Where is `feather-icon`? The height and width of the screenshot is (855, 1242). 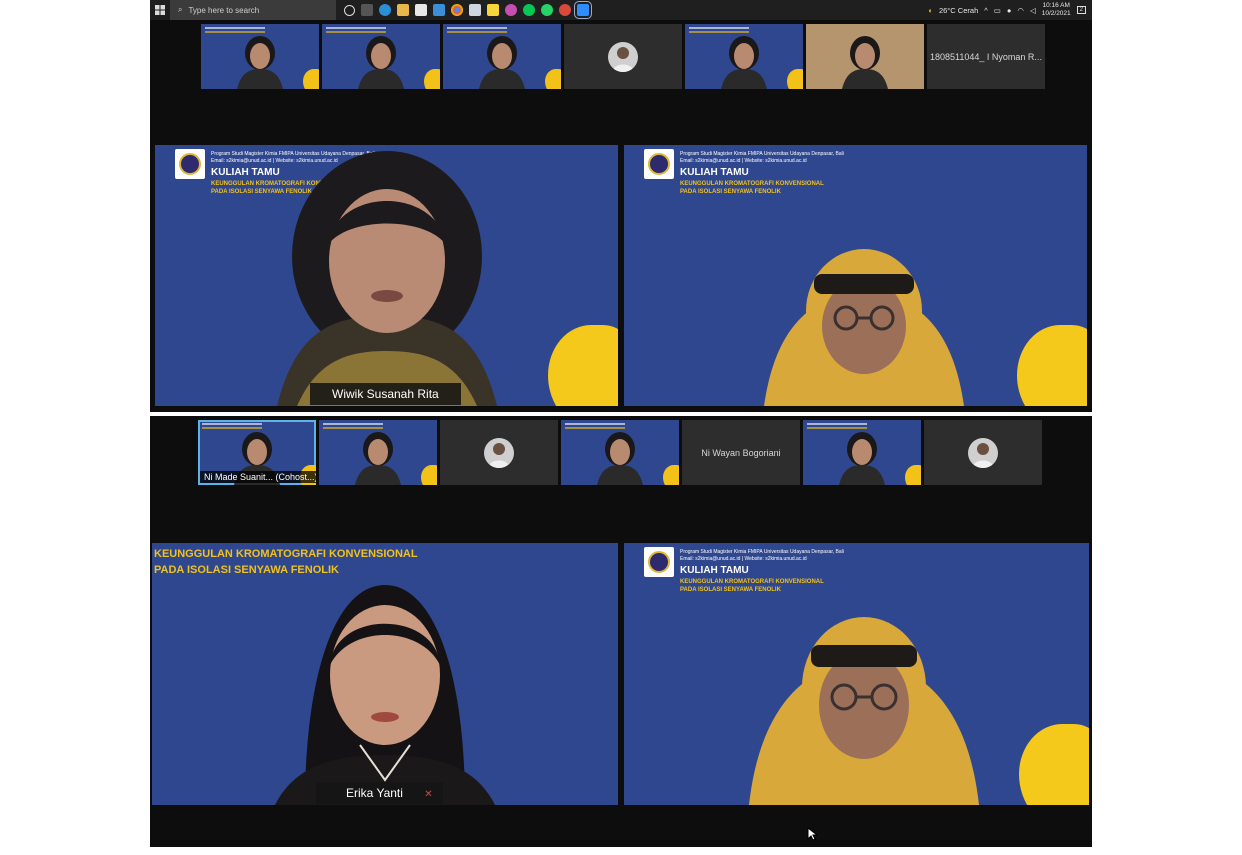
feather-icon is located at coordinates (475, 10).